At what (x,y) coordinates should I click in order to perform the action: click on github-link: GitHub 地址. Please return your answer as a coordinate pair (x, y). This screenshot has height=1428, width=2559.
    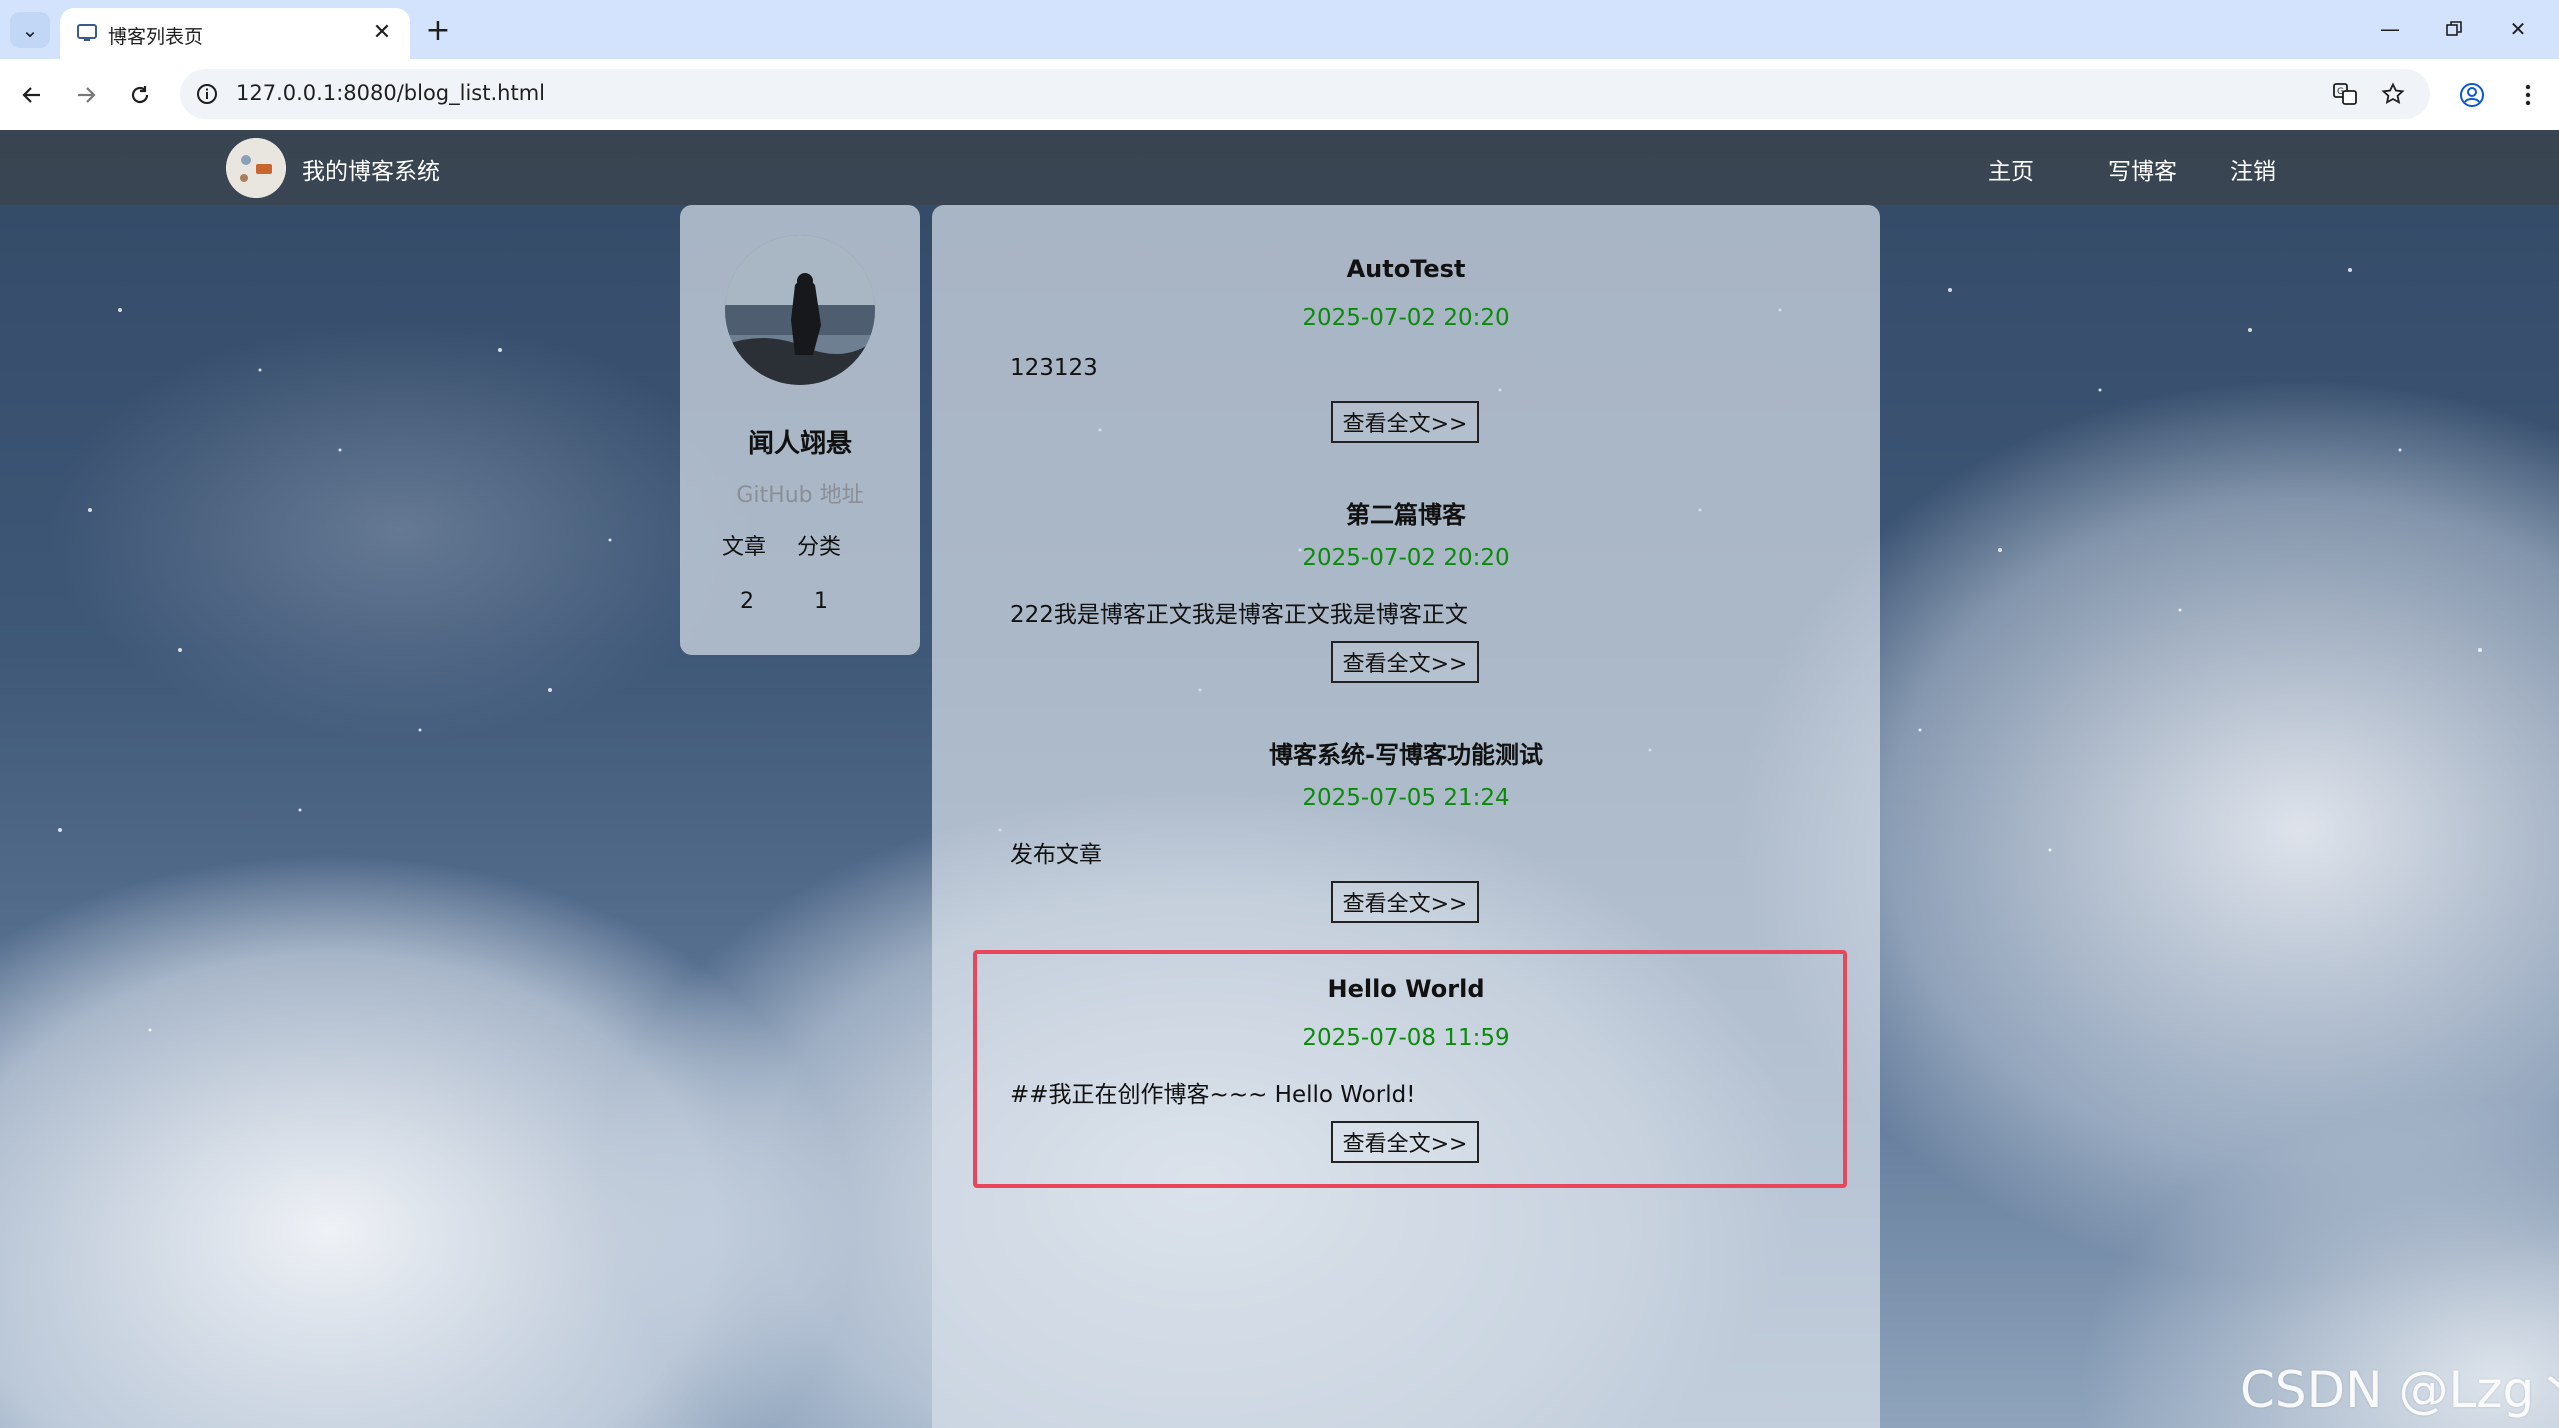
    Looking at the image, I should click on (800, 493).